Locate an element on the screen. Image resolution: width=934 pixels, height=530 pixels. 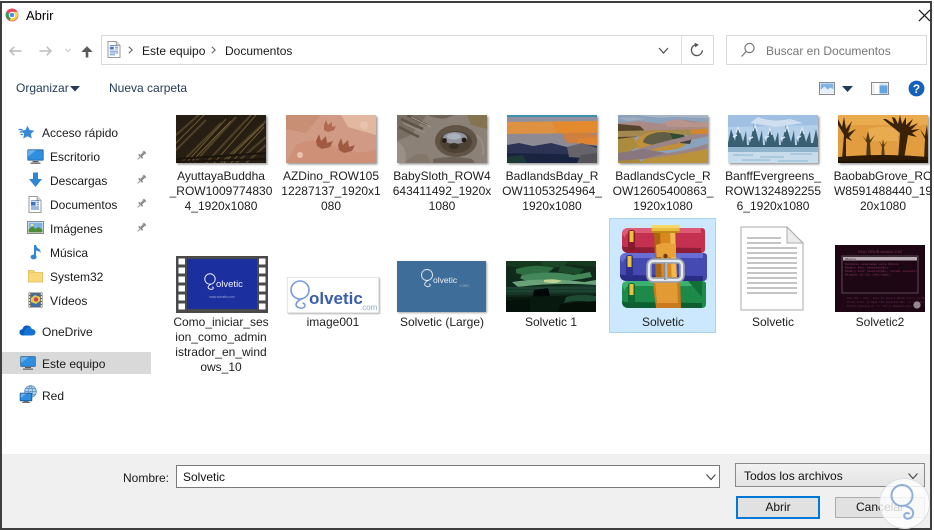
svg-text: www.solvetic.com is located at coordinates (221, 297).